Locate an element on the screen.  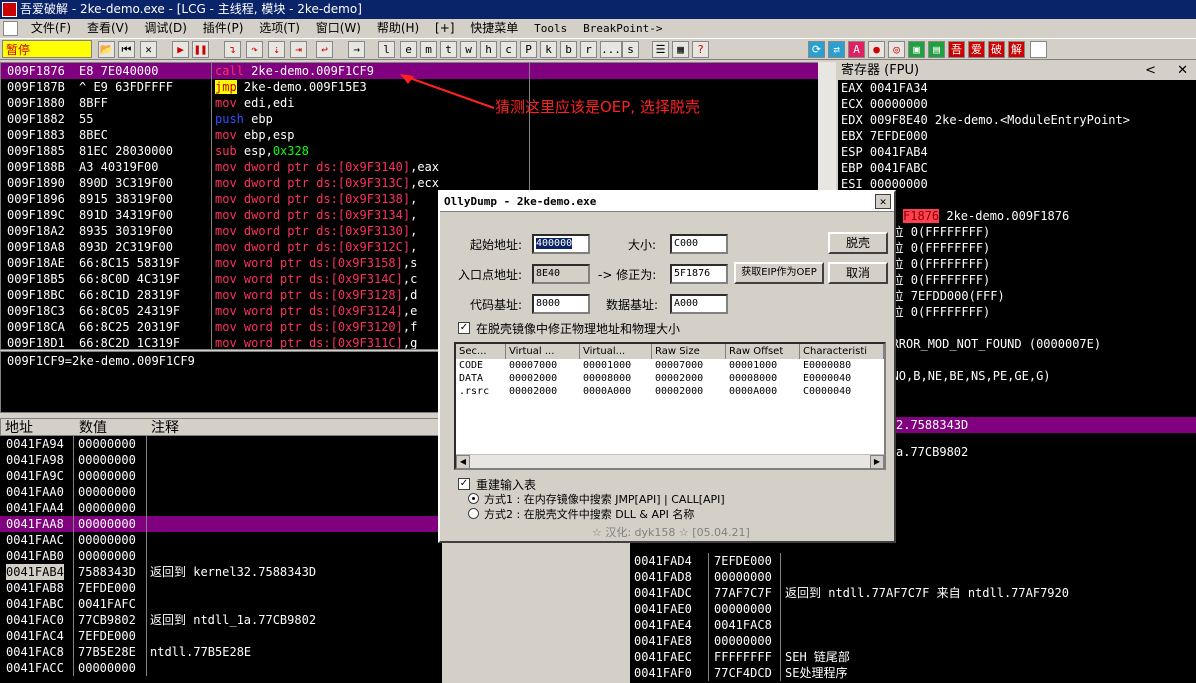
tb-t: t is located at coordinates (448, 49).